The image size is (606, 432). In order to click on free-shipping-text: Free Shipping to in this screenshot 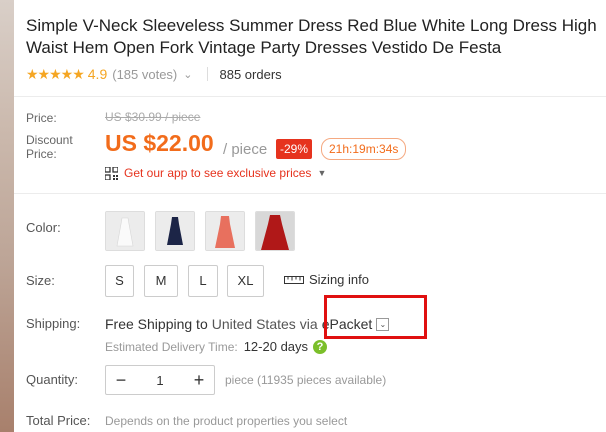, I will do `click(156, 324)`.